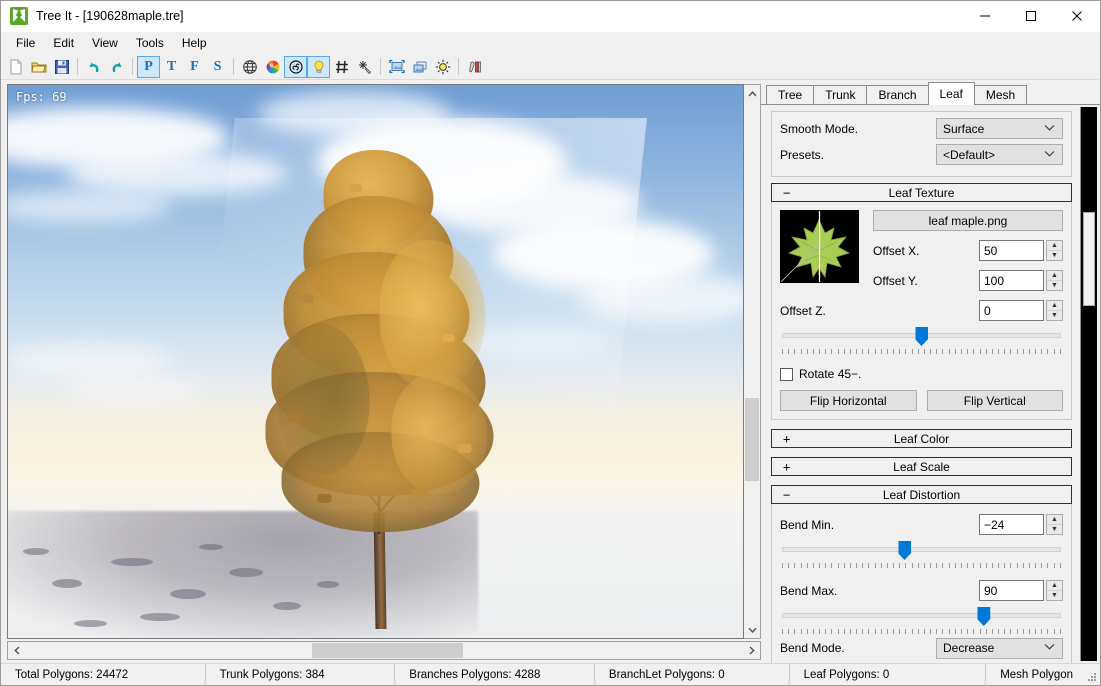  What do you see at coordinates (272, 67) in the screenshot?
I see `color-wheel-icon` at bounding box center [272, 67].